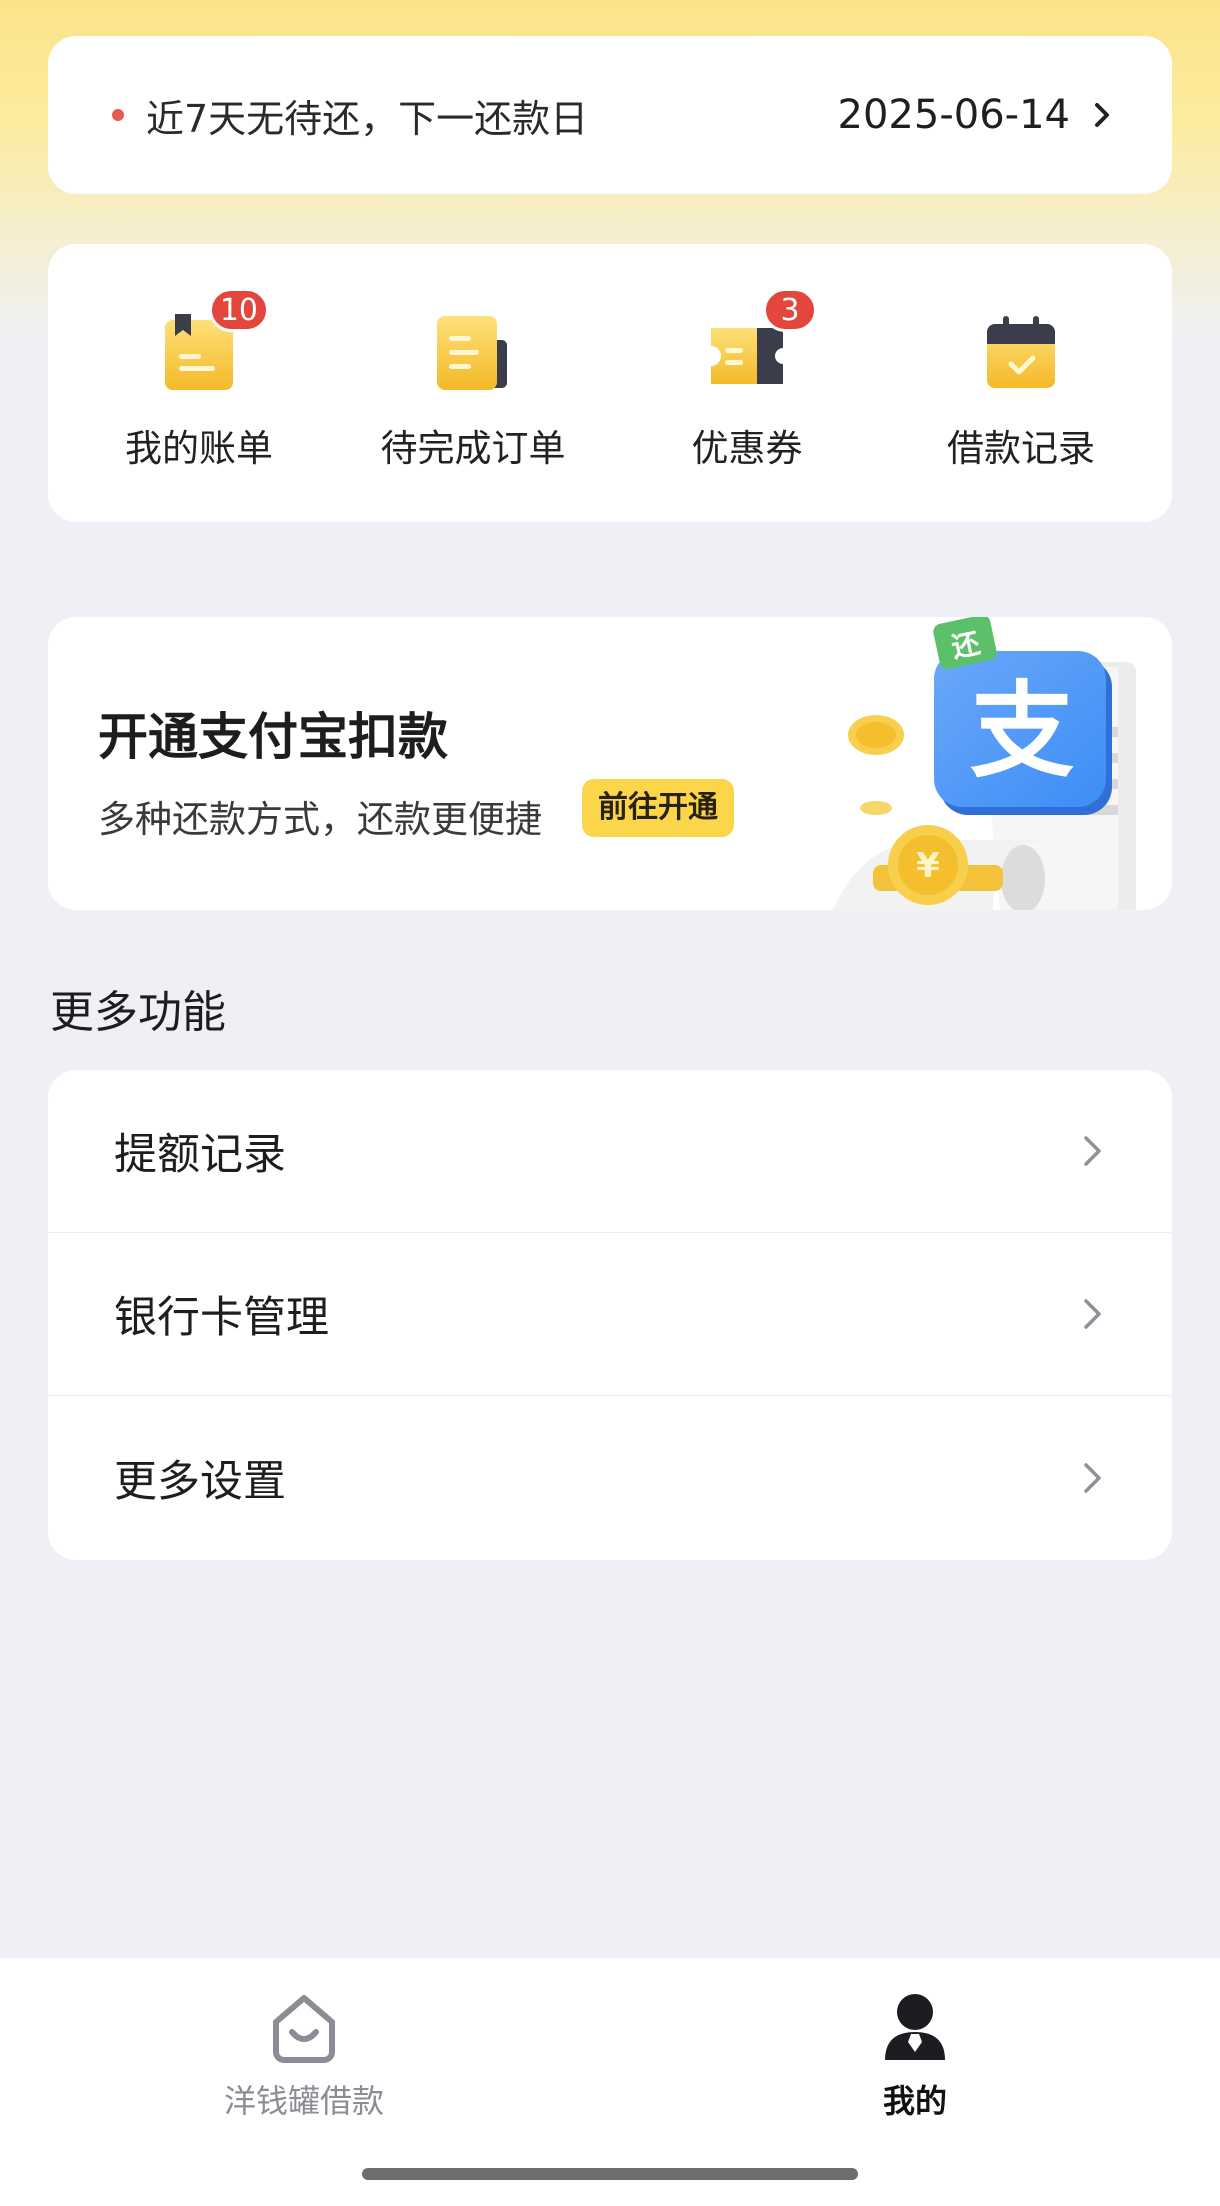 The height and width of the screenshot is (2206, 1220). I want to click on shortcut-panel: 10 我的账单 待完成订单 3 优惠券 借款记录, so click(610, 383).